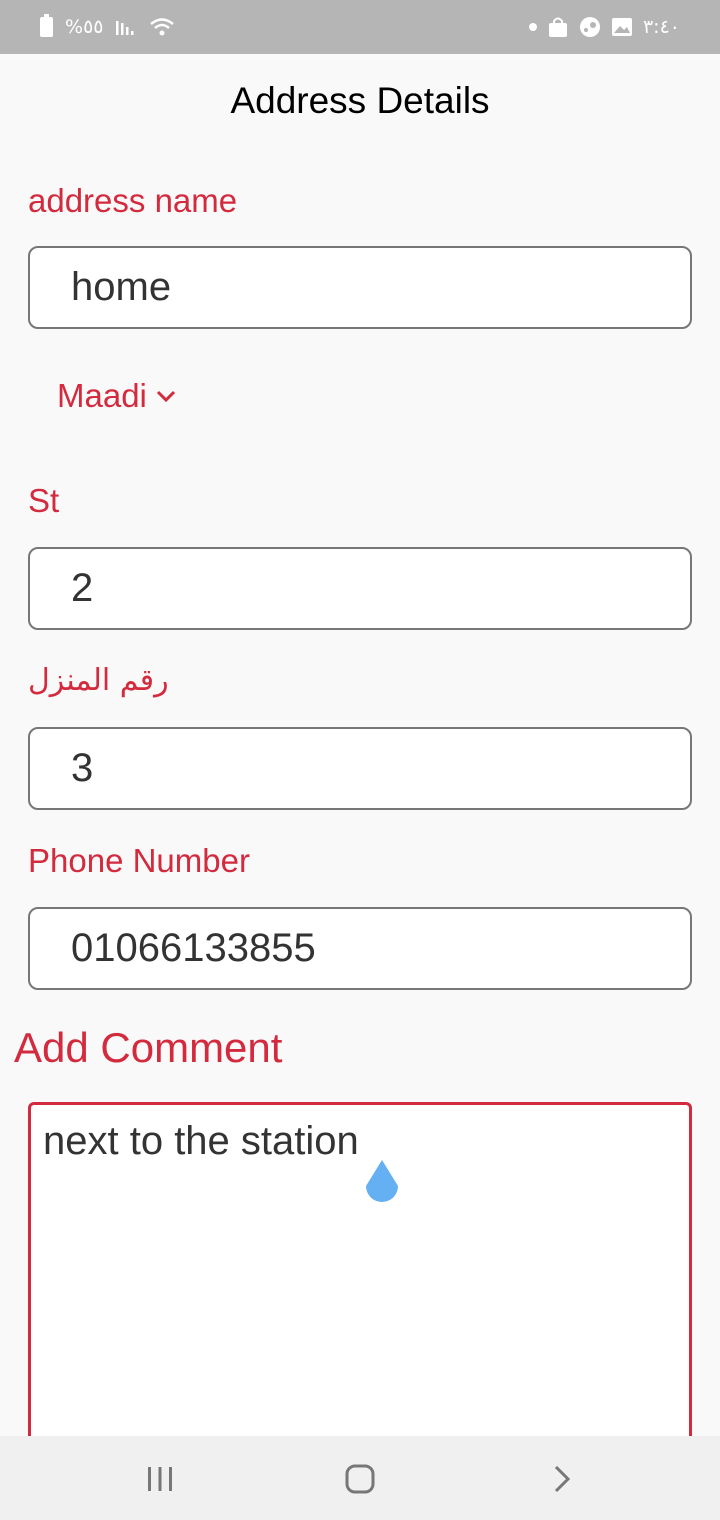 Image resolution: width=720 pixels, height=1520 pixels. I want to click on address-name-label: address name, so click(133, 200).